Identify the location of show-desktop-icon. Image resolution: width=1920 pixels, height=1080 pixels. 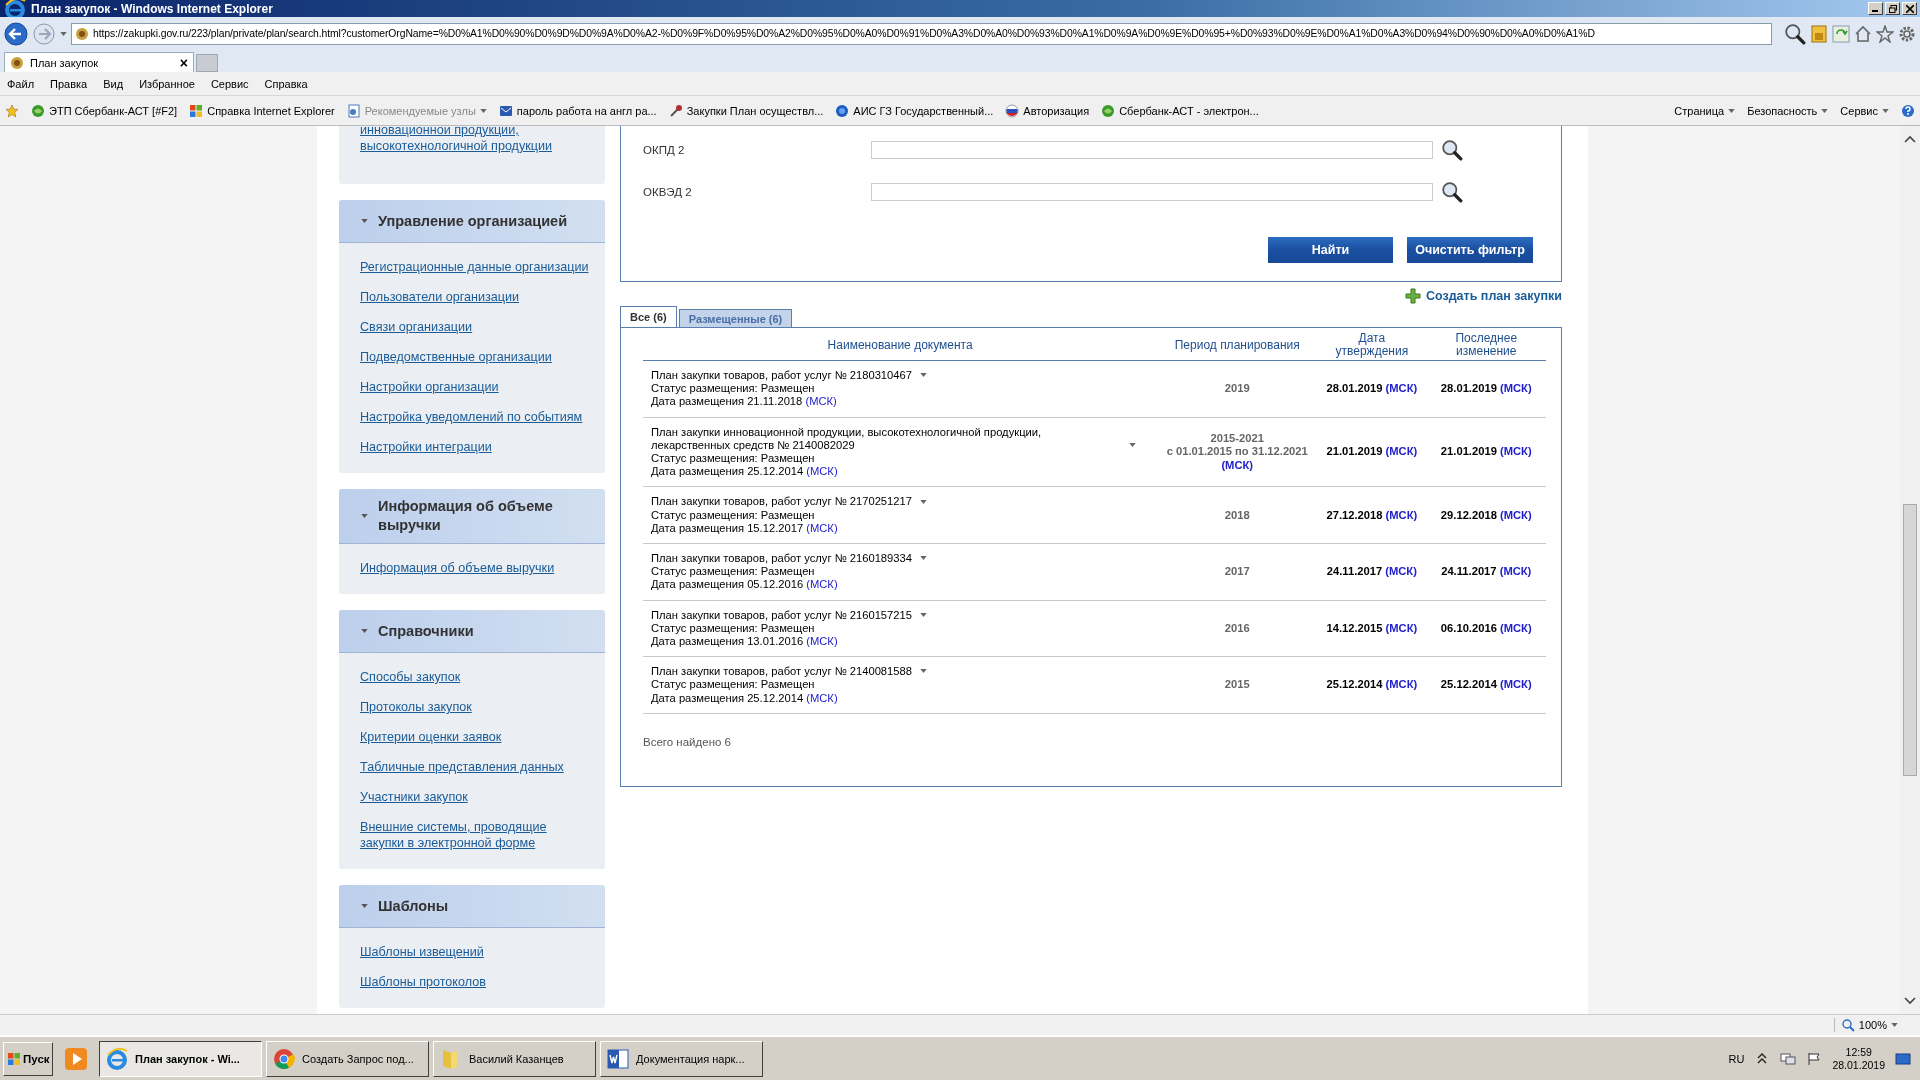
(1903, 1058).